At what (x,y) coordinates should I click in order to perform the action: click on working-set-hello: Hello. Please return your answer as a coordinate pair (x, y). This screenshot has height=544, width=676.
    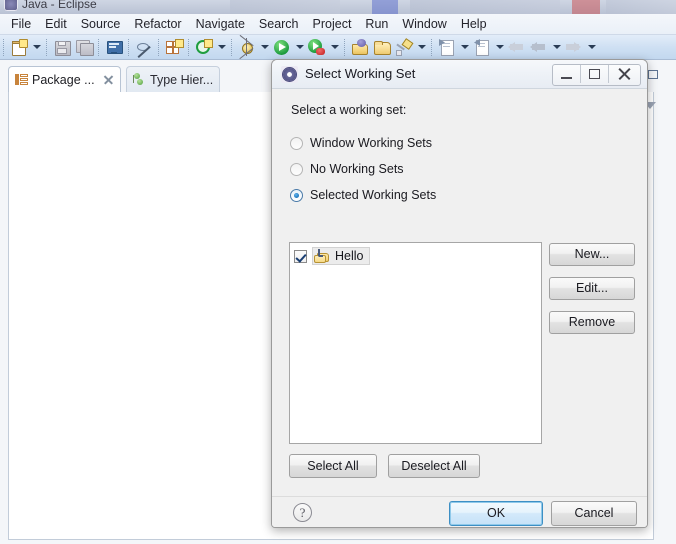
    Looking at the image, I should click on (332, 256).